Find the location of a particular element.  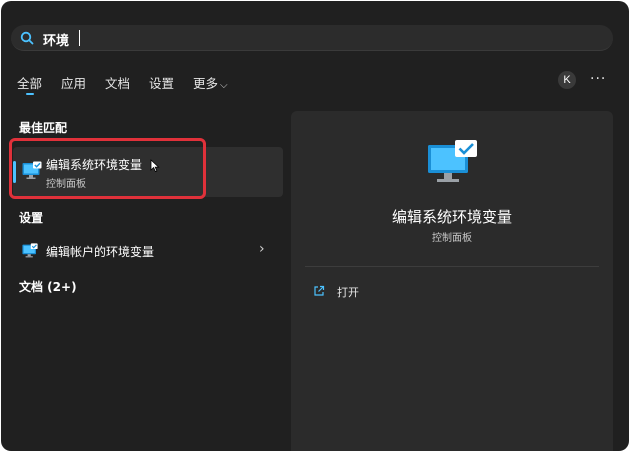

chevron-right-icon: › is located at coordinates (262, 249).